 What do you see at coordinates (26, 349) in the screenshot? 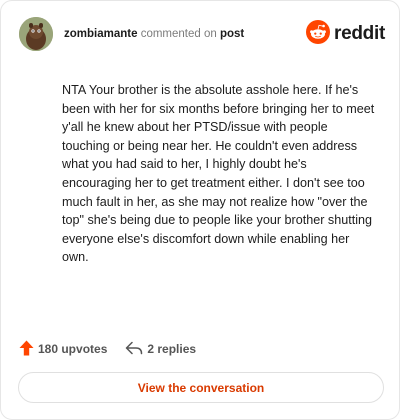
I see `upvote-arrow-icon` at bounding box center [26, 349].